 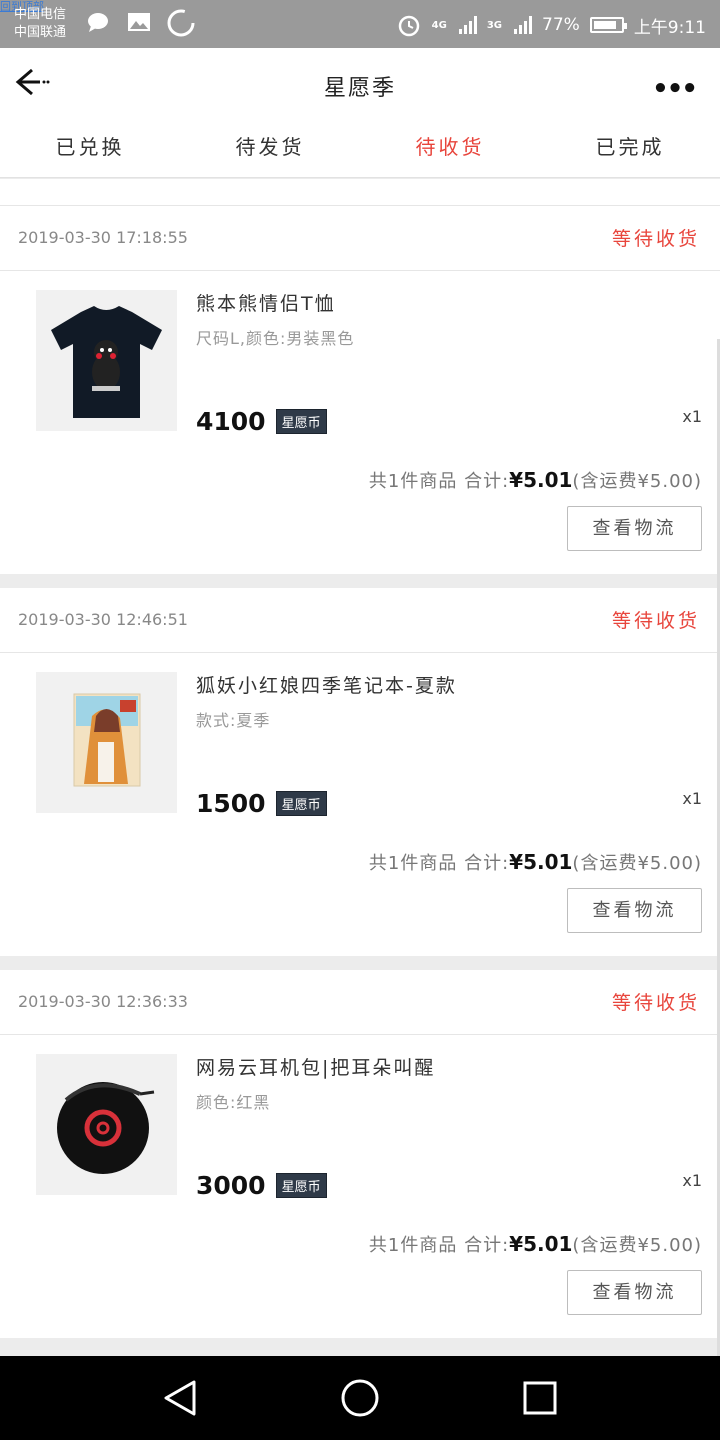 I want to click on product-name: 网易云耳机包|把耳朵叫醒, so click(x=316, y=1068).